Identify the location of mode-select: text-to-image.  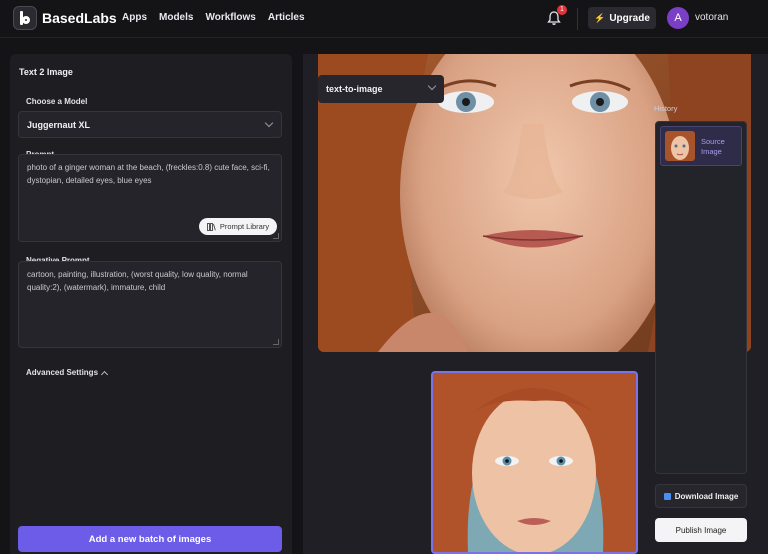
(381, 89).